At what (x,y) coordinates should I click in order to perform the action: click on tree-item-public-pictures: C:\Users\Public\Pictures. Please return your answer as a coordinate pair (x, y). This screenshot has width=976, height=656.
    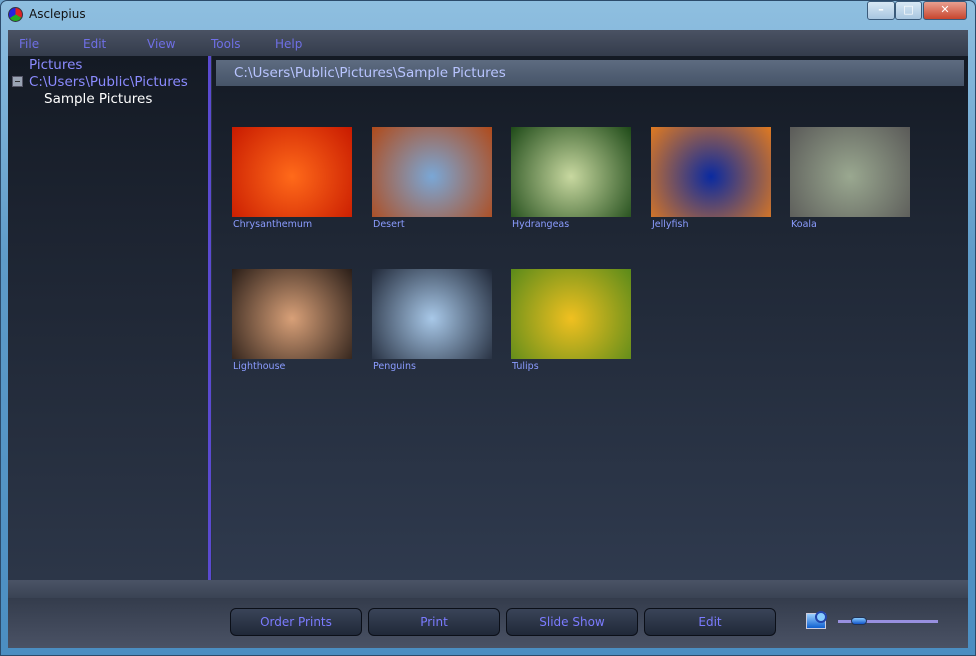
    Looking at the image, I should click on (108, 82).